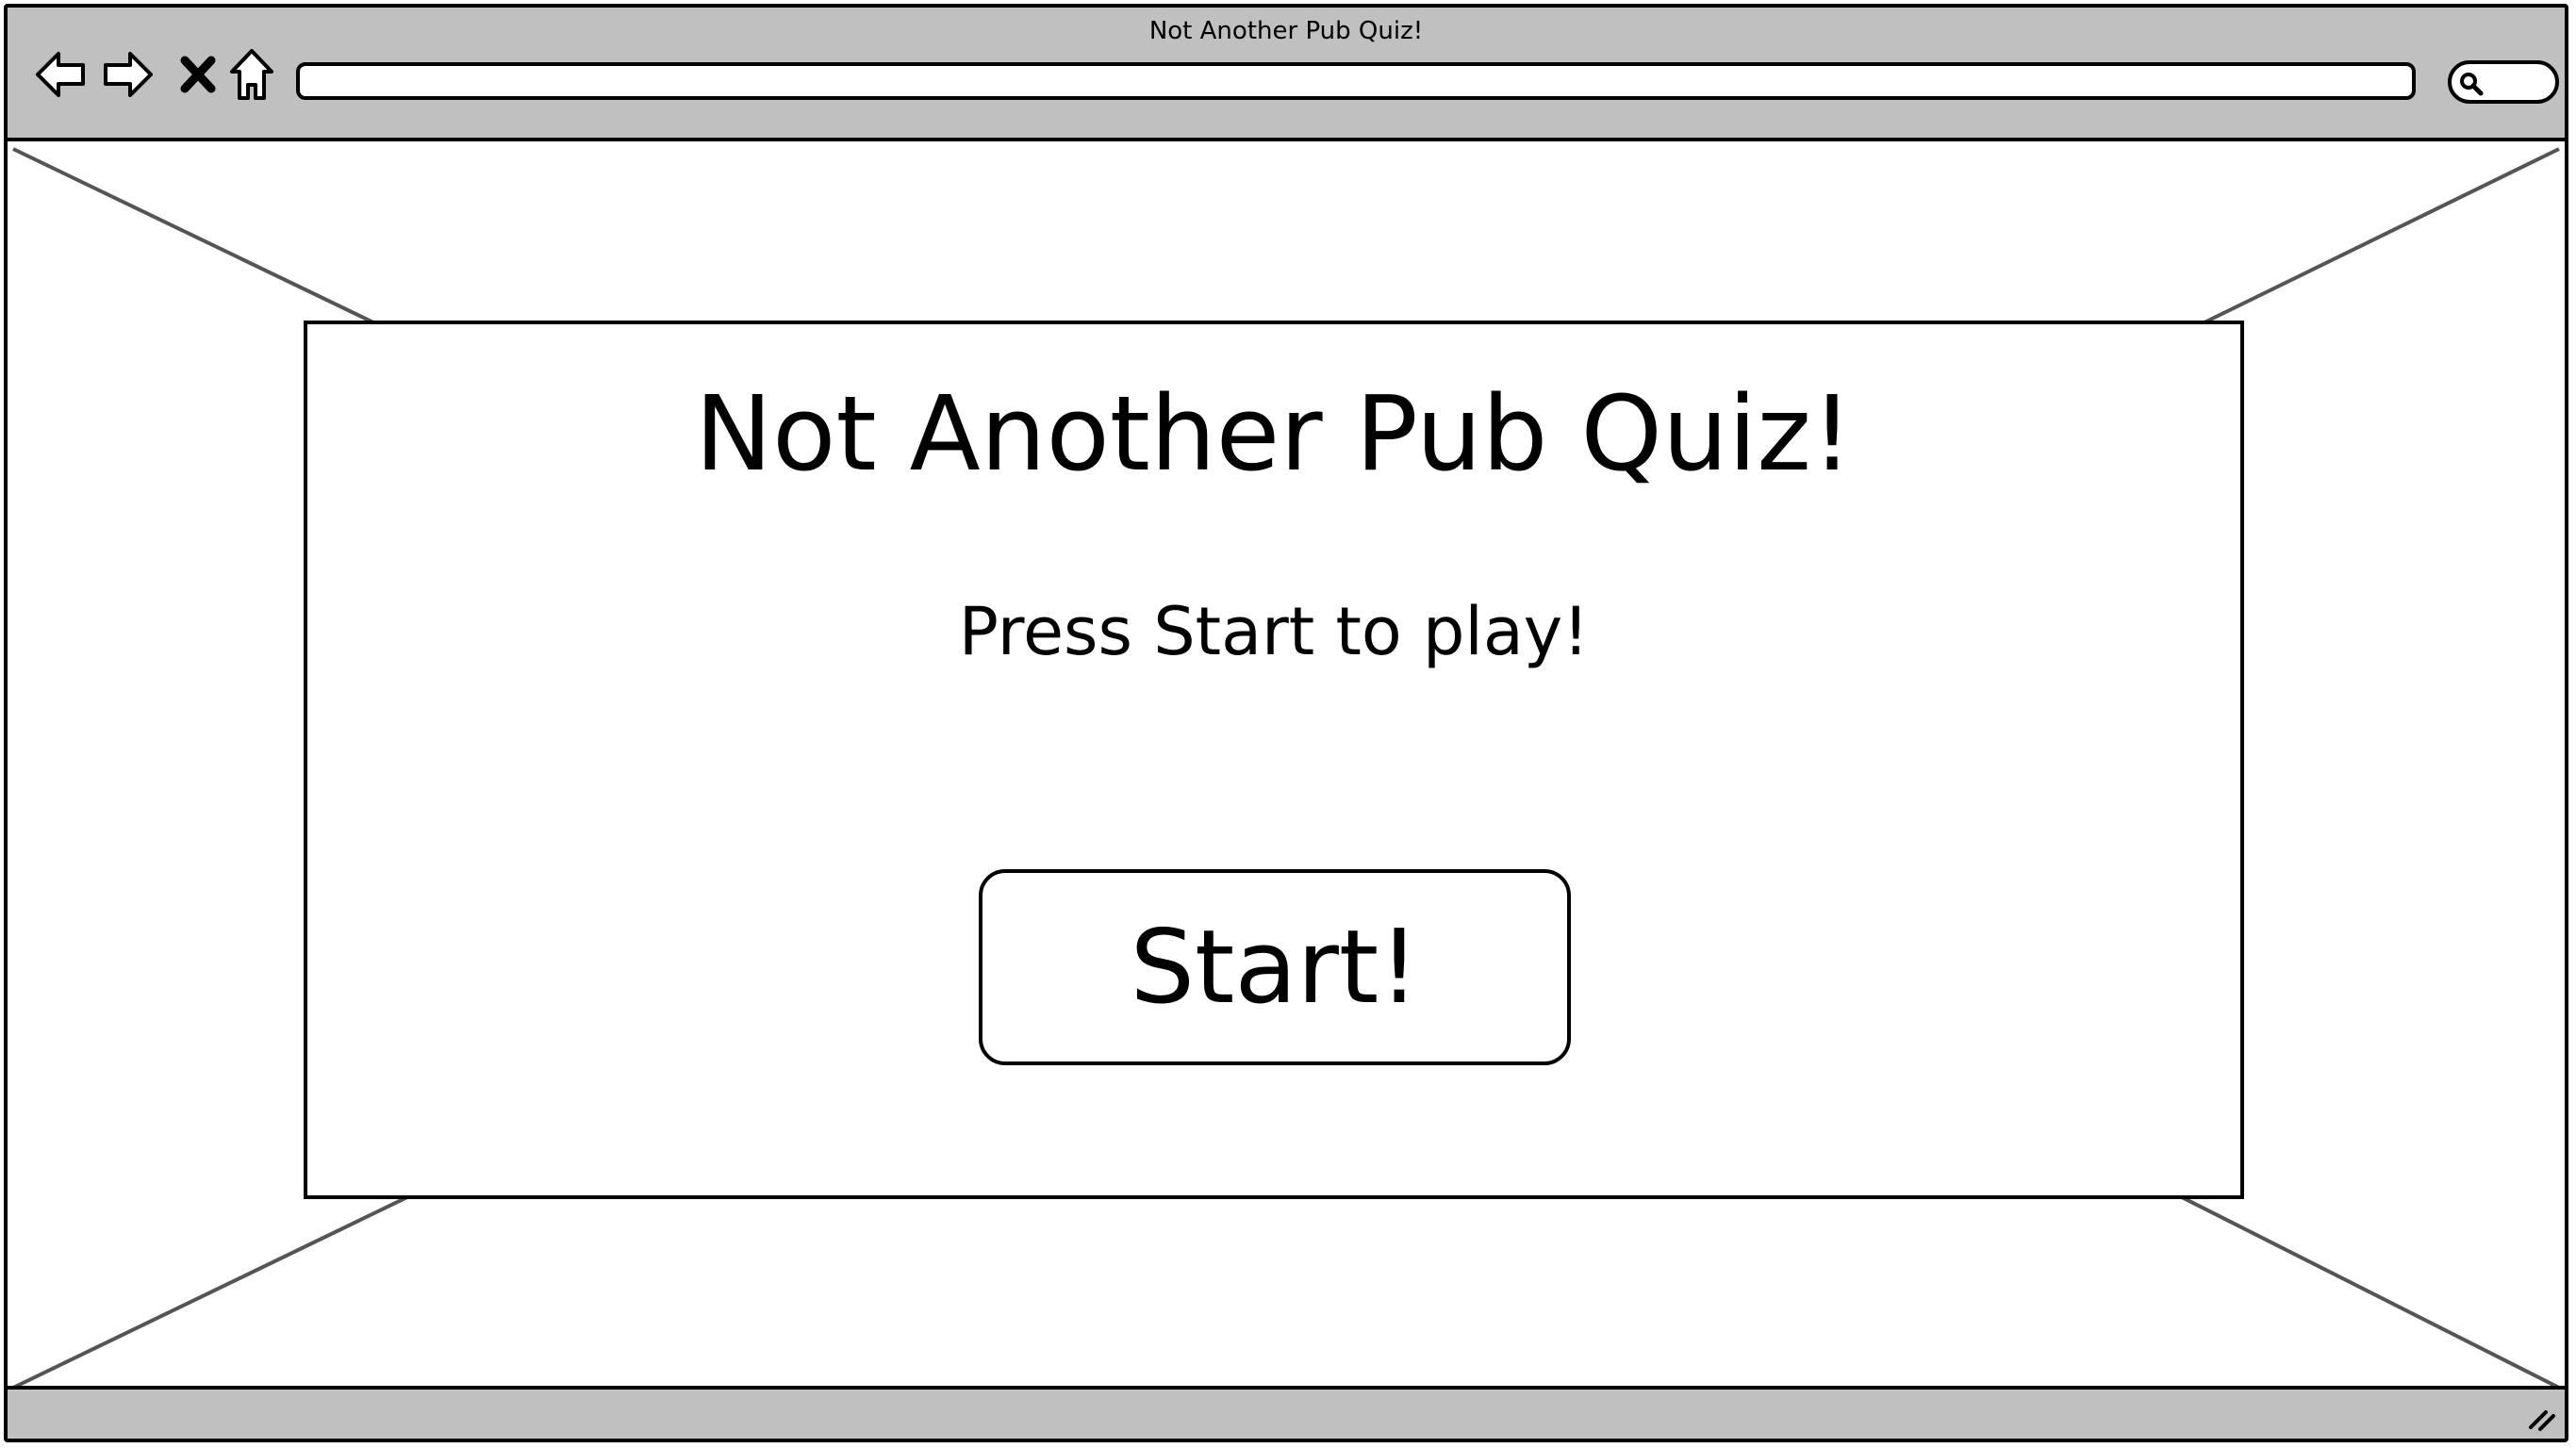 The width and height of the screenshot is (2576, 1448). I want to click on address-bar, so click(1356, 81).